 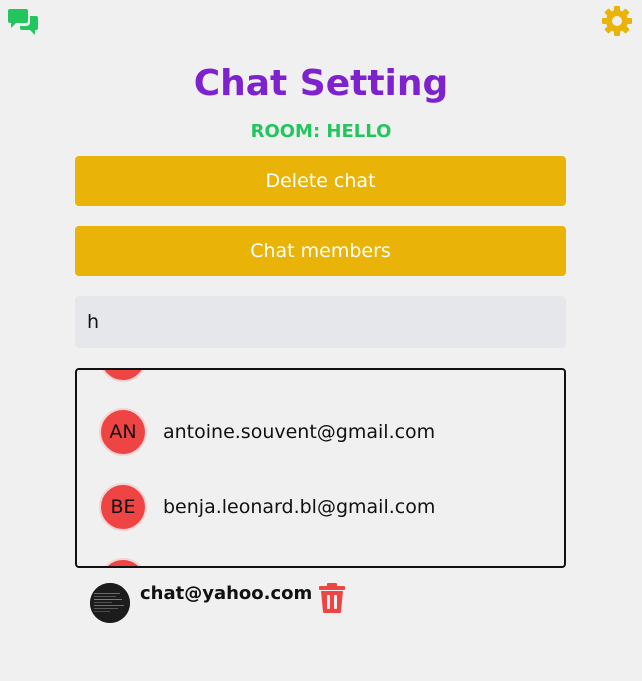 I want to click on gear-icon, so click(x=617, y=21).